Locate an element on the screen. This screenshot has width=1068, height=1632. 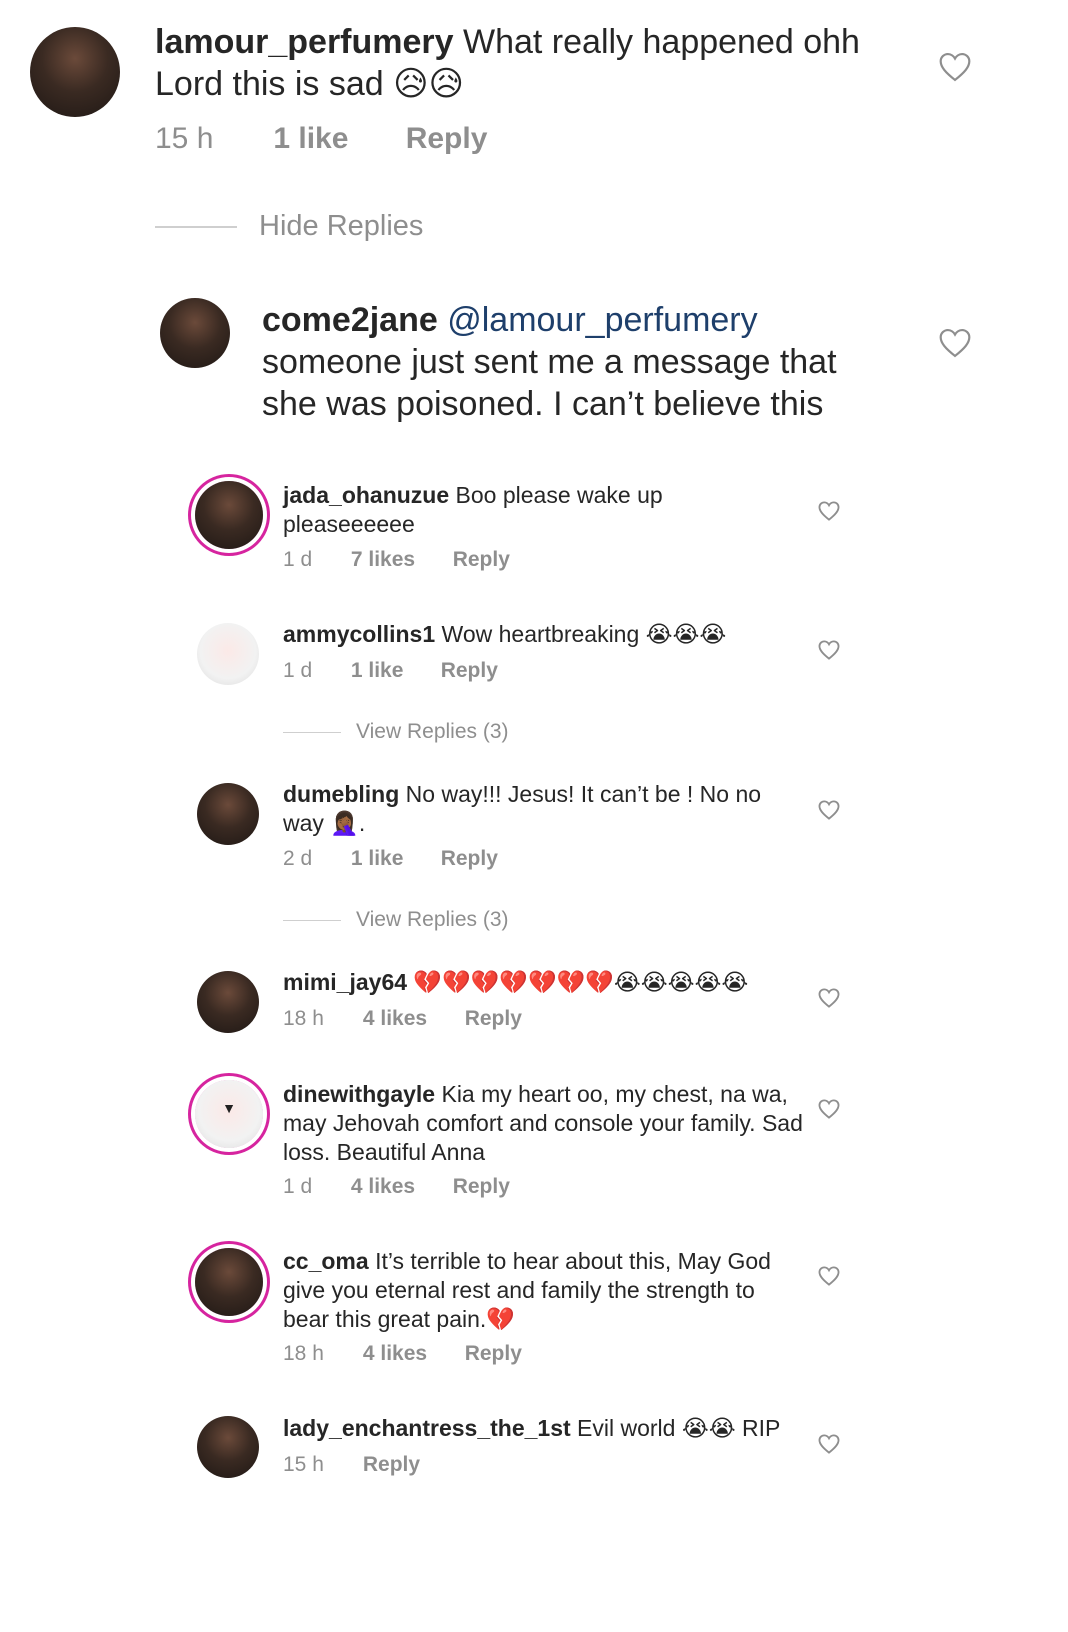
comment-meta: 2 d 1 like Reply is located at coordinates (390, 859).